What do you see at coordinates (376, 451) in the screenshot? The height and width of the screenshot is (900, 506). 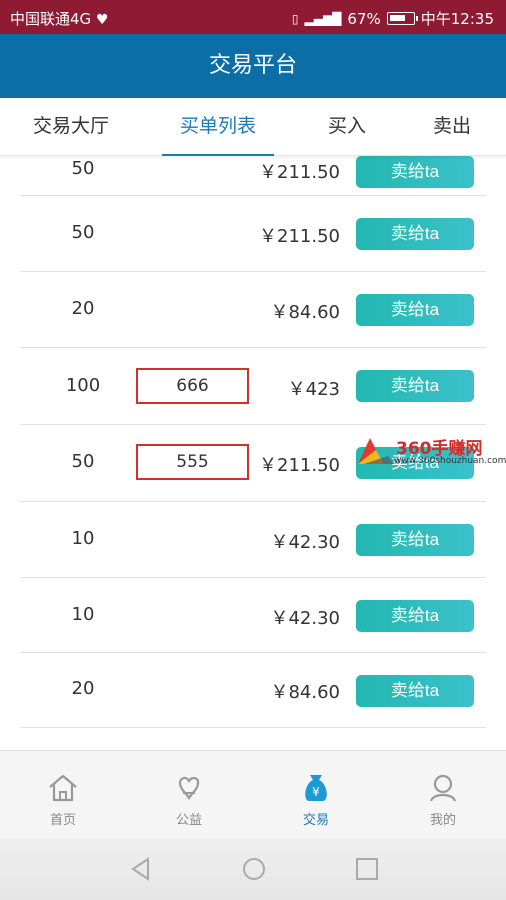 I see `watermark-logo-icon` at bounding box center [376, 451].